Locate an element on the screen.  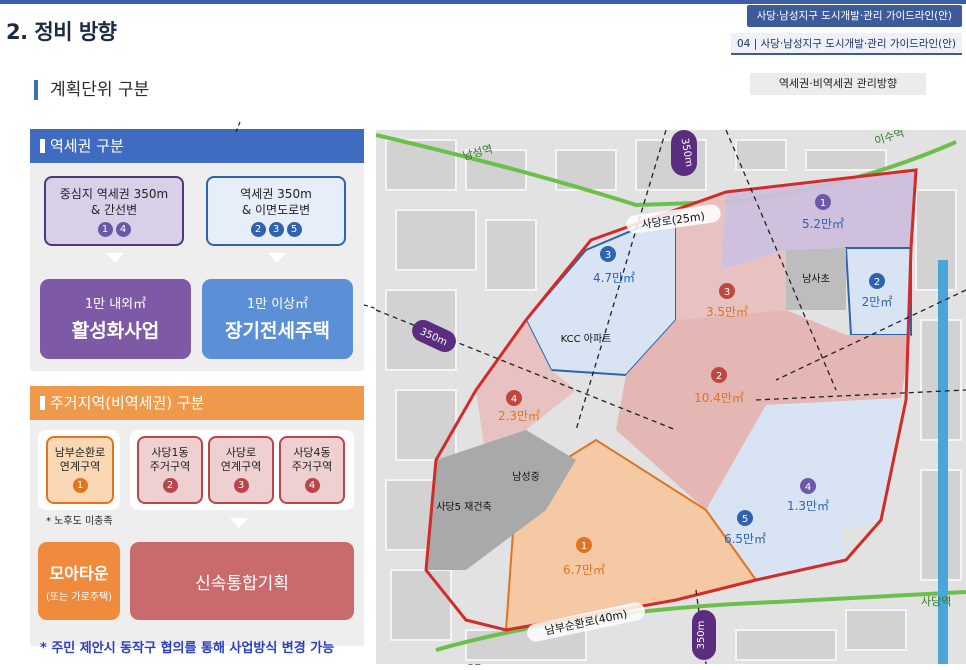
residential-box-sadang4: 사당4동 주거구역 4 is located at coordinates (312, 470).